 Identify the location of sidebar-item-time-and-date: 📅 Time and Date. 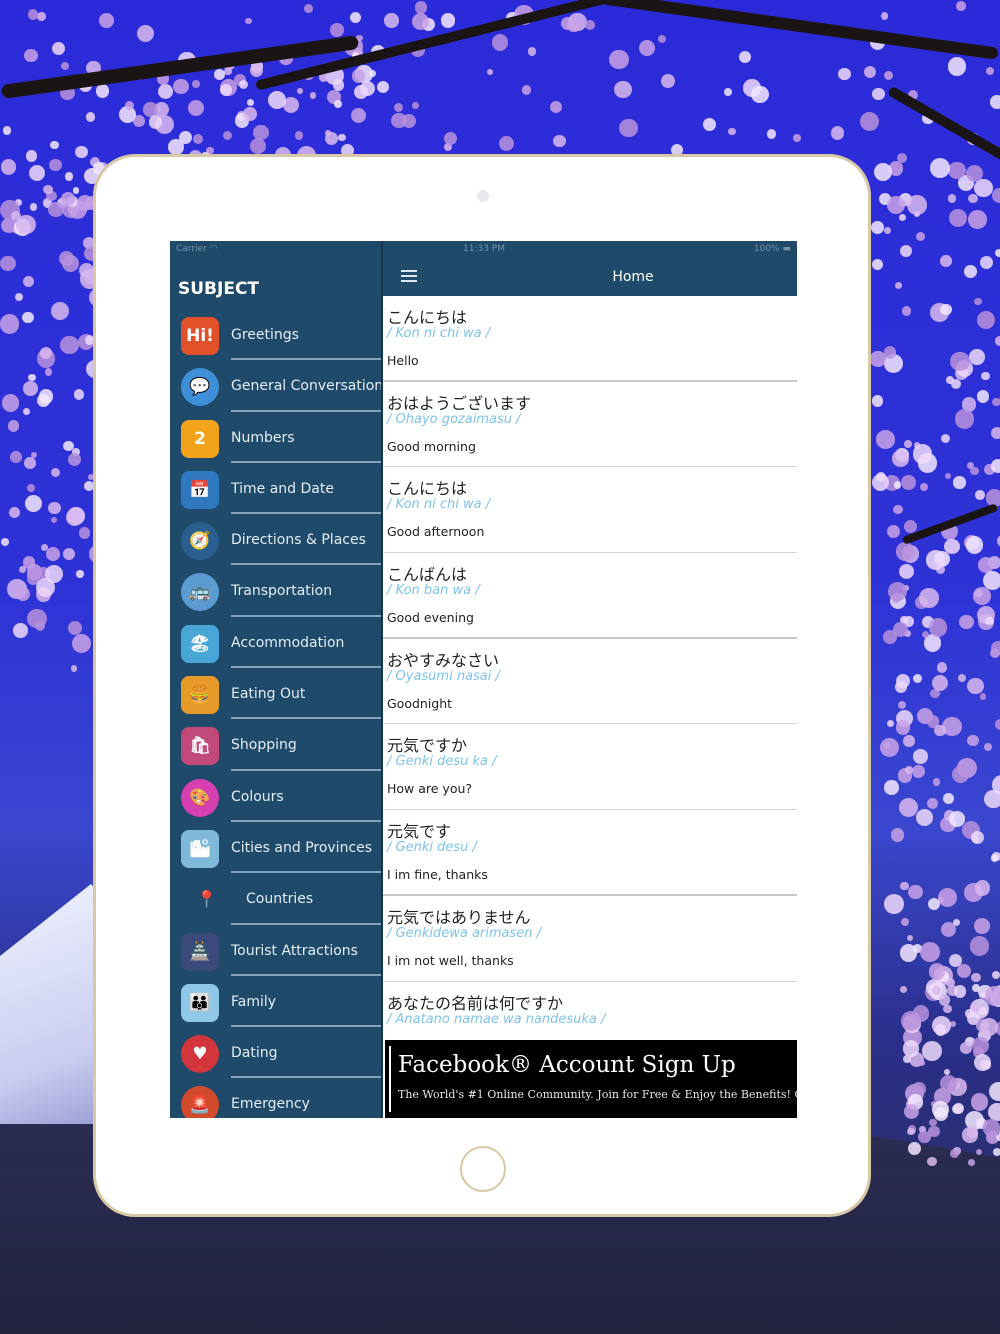
(275, 489).